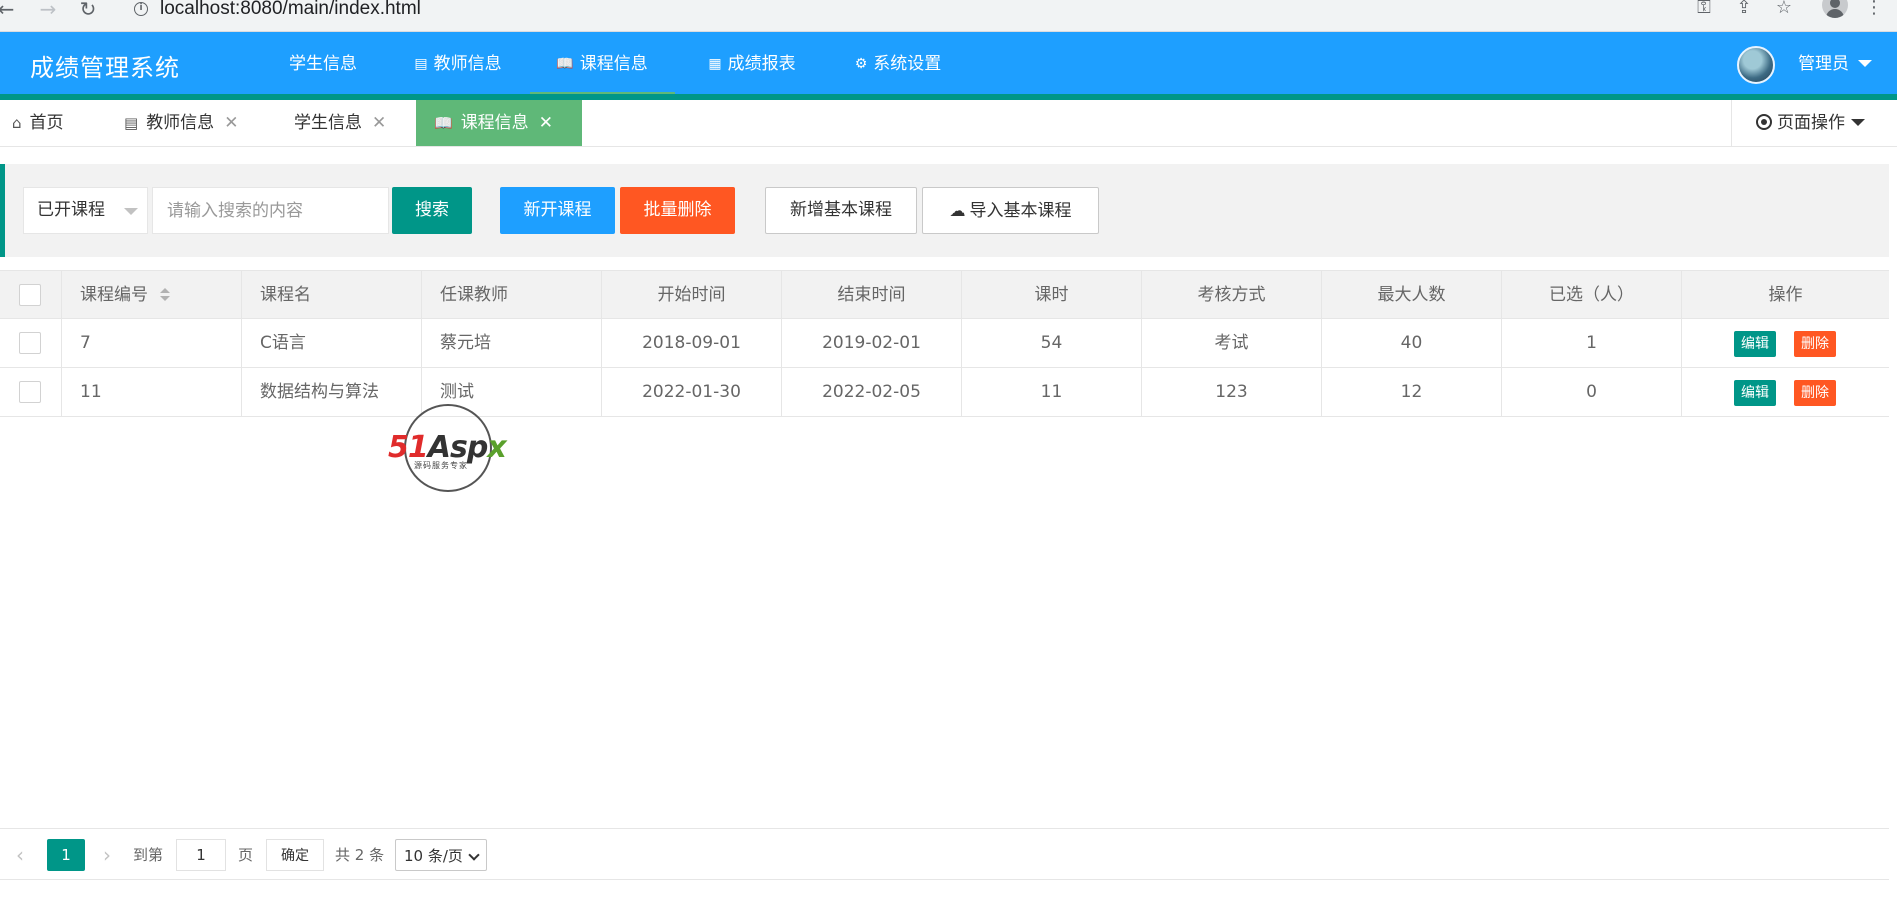 The height and width of the screenshot is (905, 1897). I want to click on import-basic-course-button: ☁ 导入基本课程, so click(1010, 210).